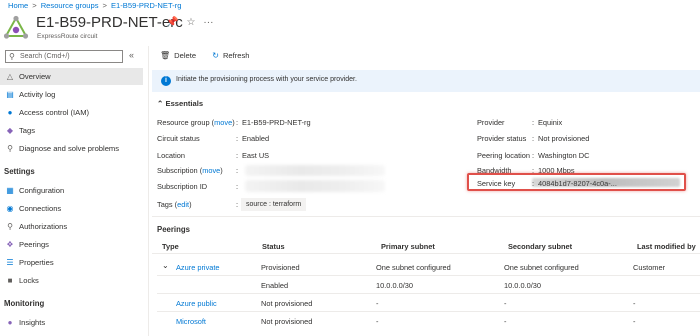  Describe the element at coordinates (191, 321) in the screenshot. I see `peering-type-link: Microsoft` at that location.